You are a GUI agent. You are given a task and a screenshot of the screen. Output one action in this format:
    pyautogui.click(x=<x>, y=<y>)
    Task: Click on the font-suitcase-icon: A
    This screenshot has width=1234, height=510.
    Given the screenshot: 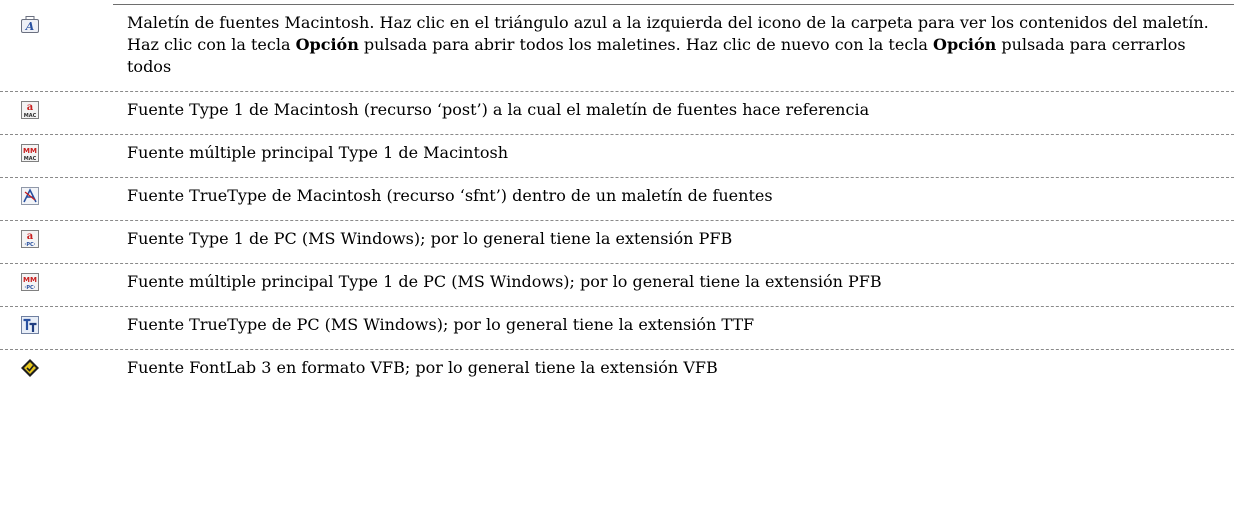 What is the action you would take?
    pyautogui.click(x=30, y=24)
    